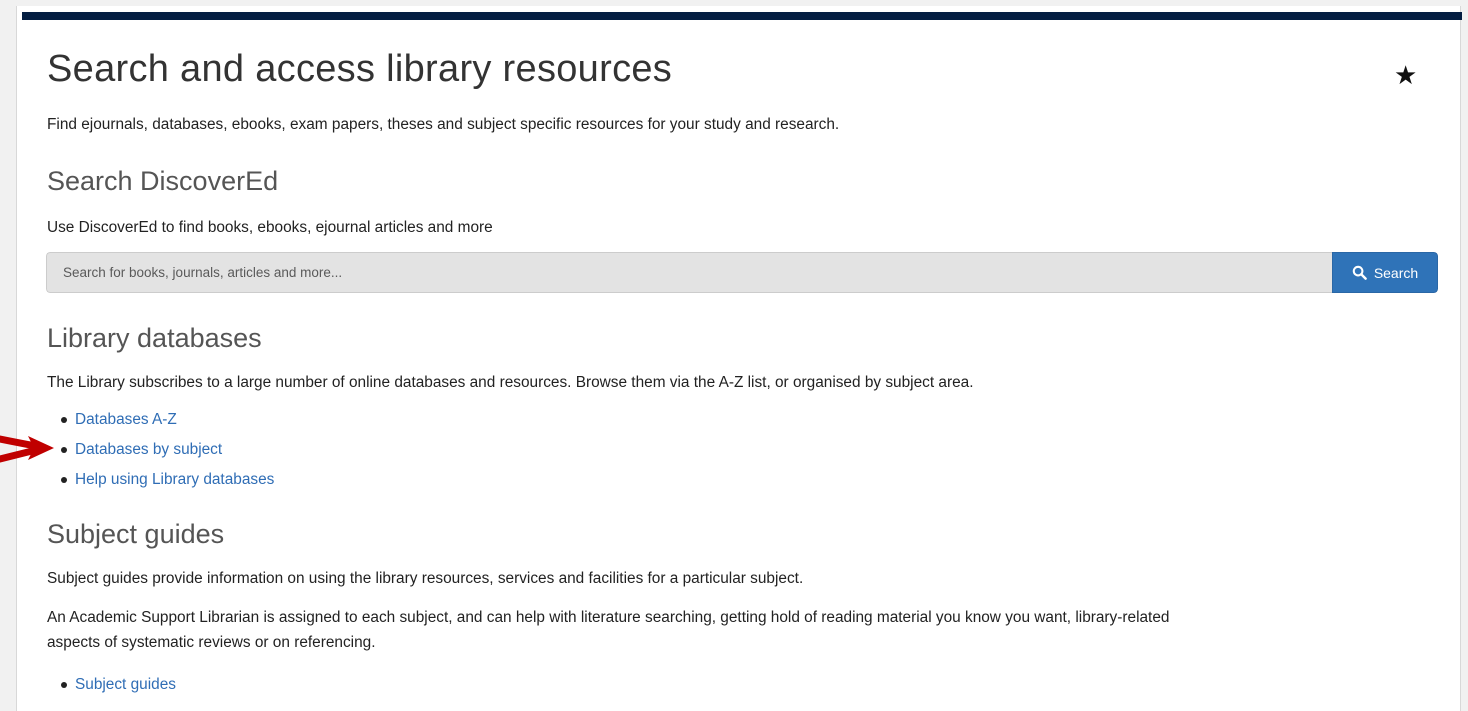 The height and width of the screenshot is (711, 1468). Describe the element at coordinates (126, 419) in the screenshot. I see `databases-a-z-link: Databases A-Z` at that location.